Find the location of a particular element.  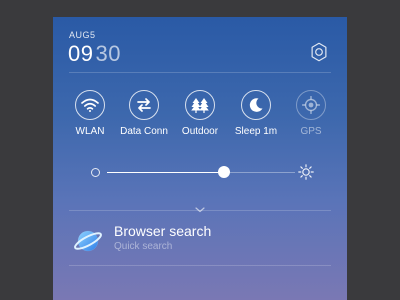

clock-minutes: 30 is located at coordinates (108, 53).